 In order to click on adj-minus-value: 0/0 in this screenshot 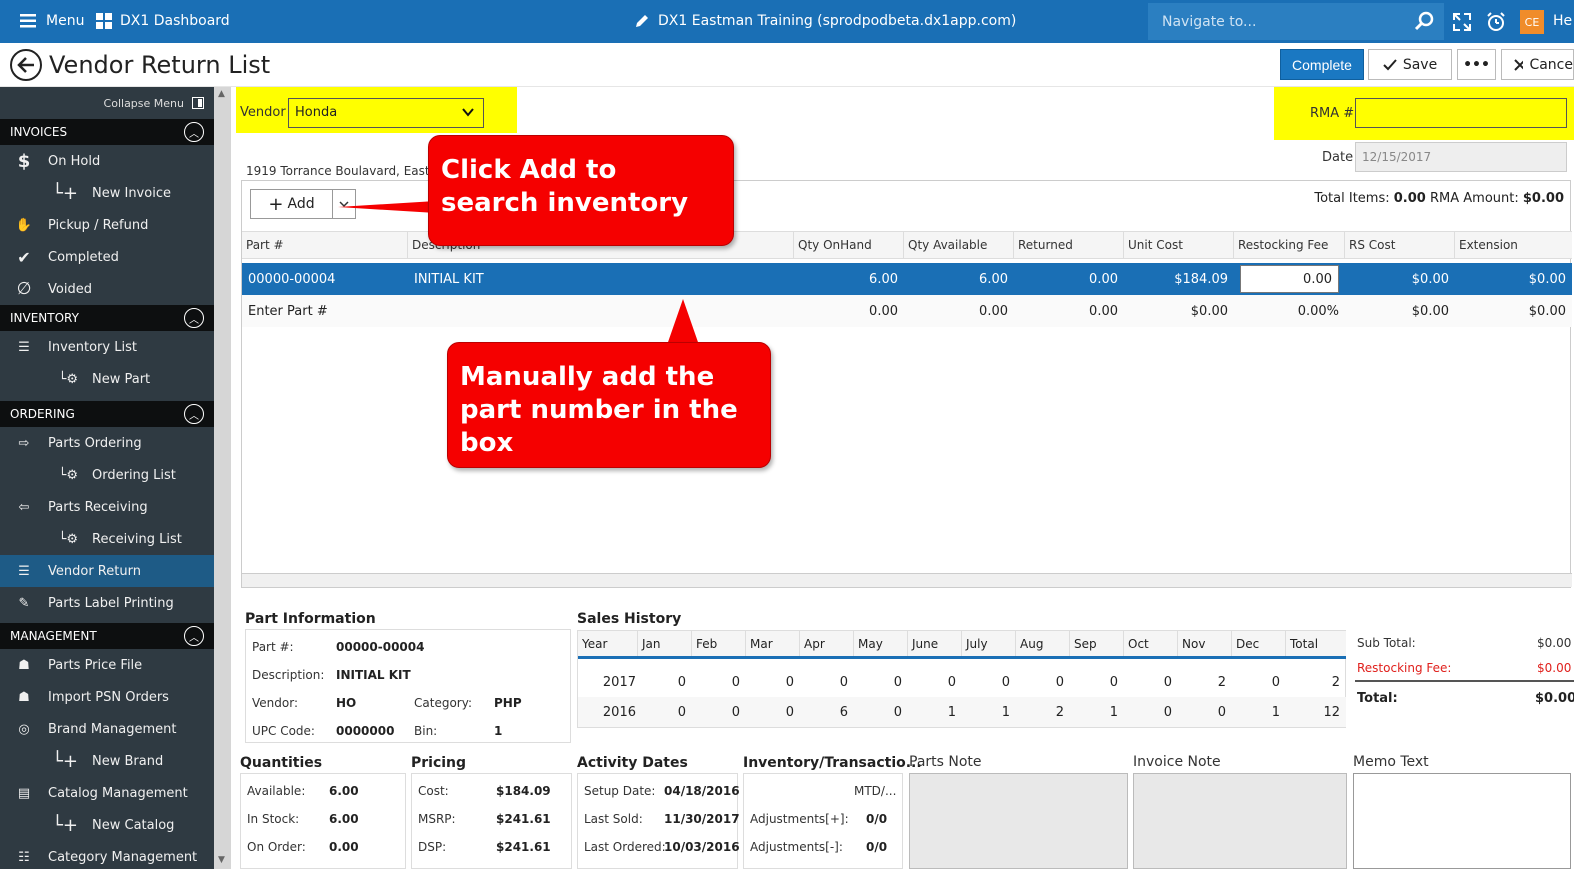, I will do `click(877, 847)`.